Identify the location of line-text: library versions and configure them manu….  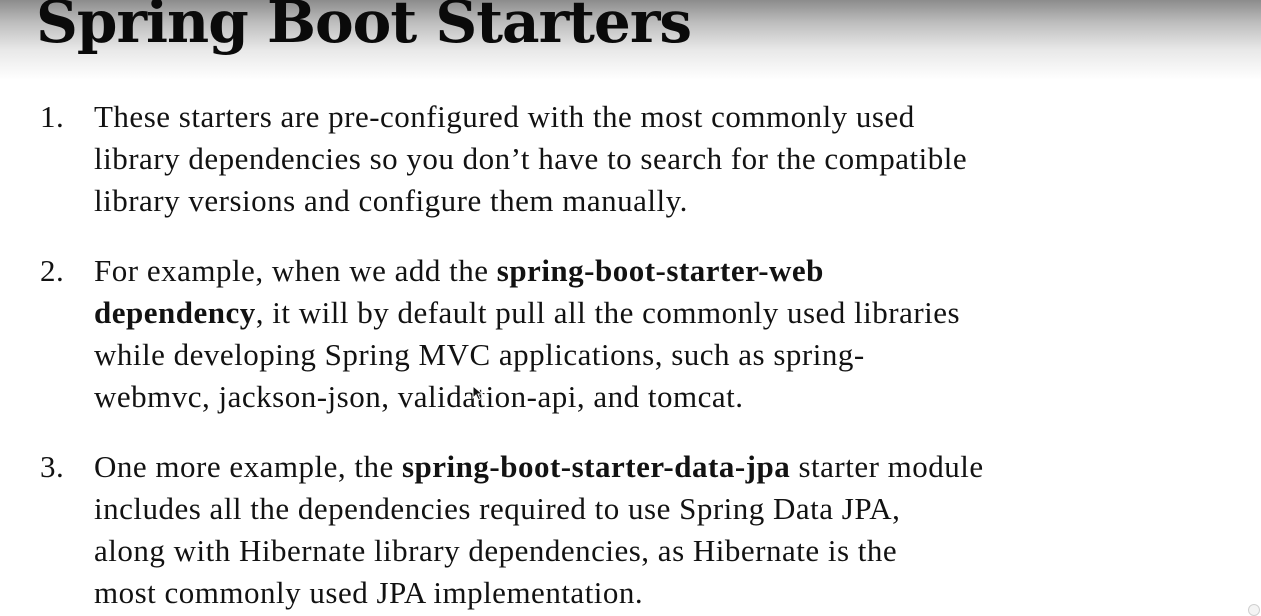
(391, 200).